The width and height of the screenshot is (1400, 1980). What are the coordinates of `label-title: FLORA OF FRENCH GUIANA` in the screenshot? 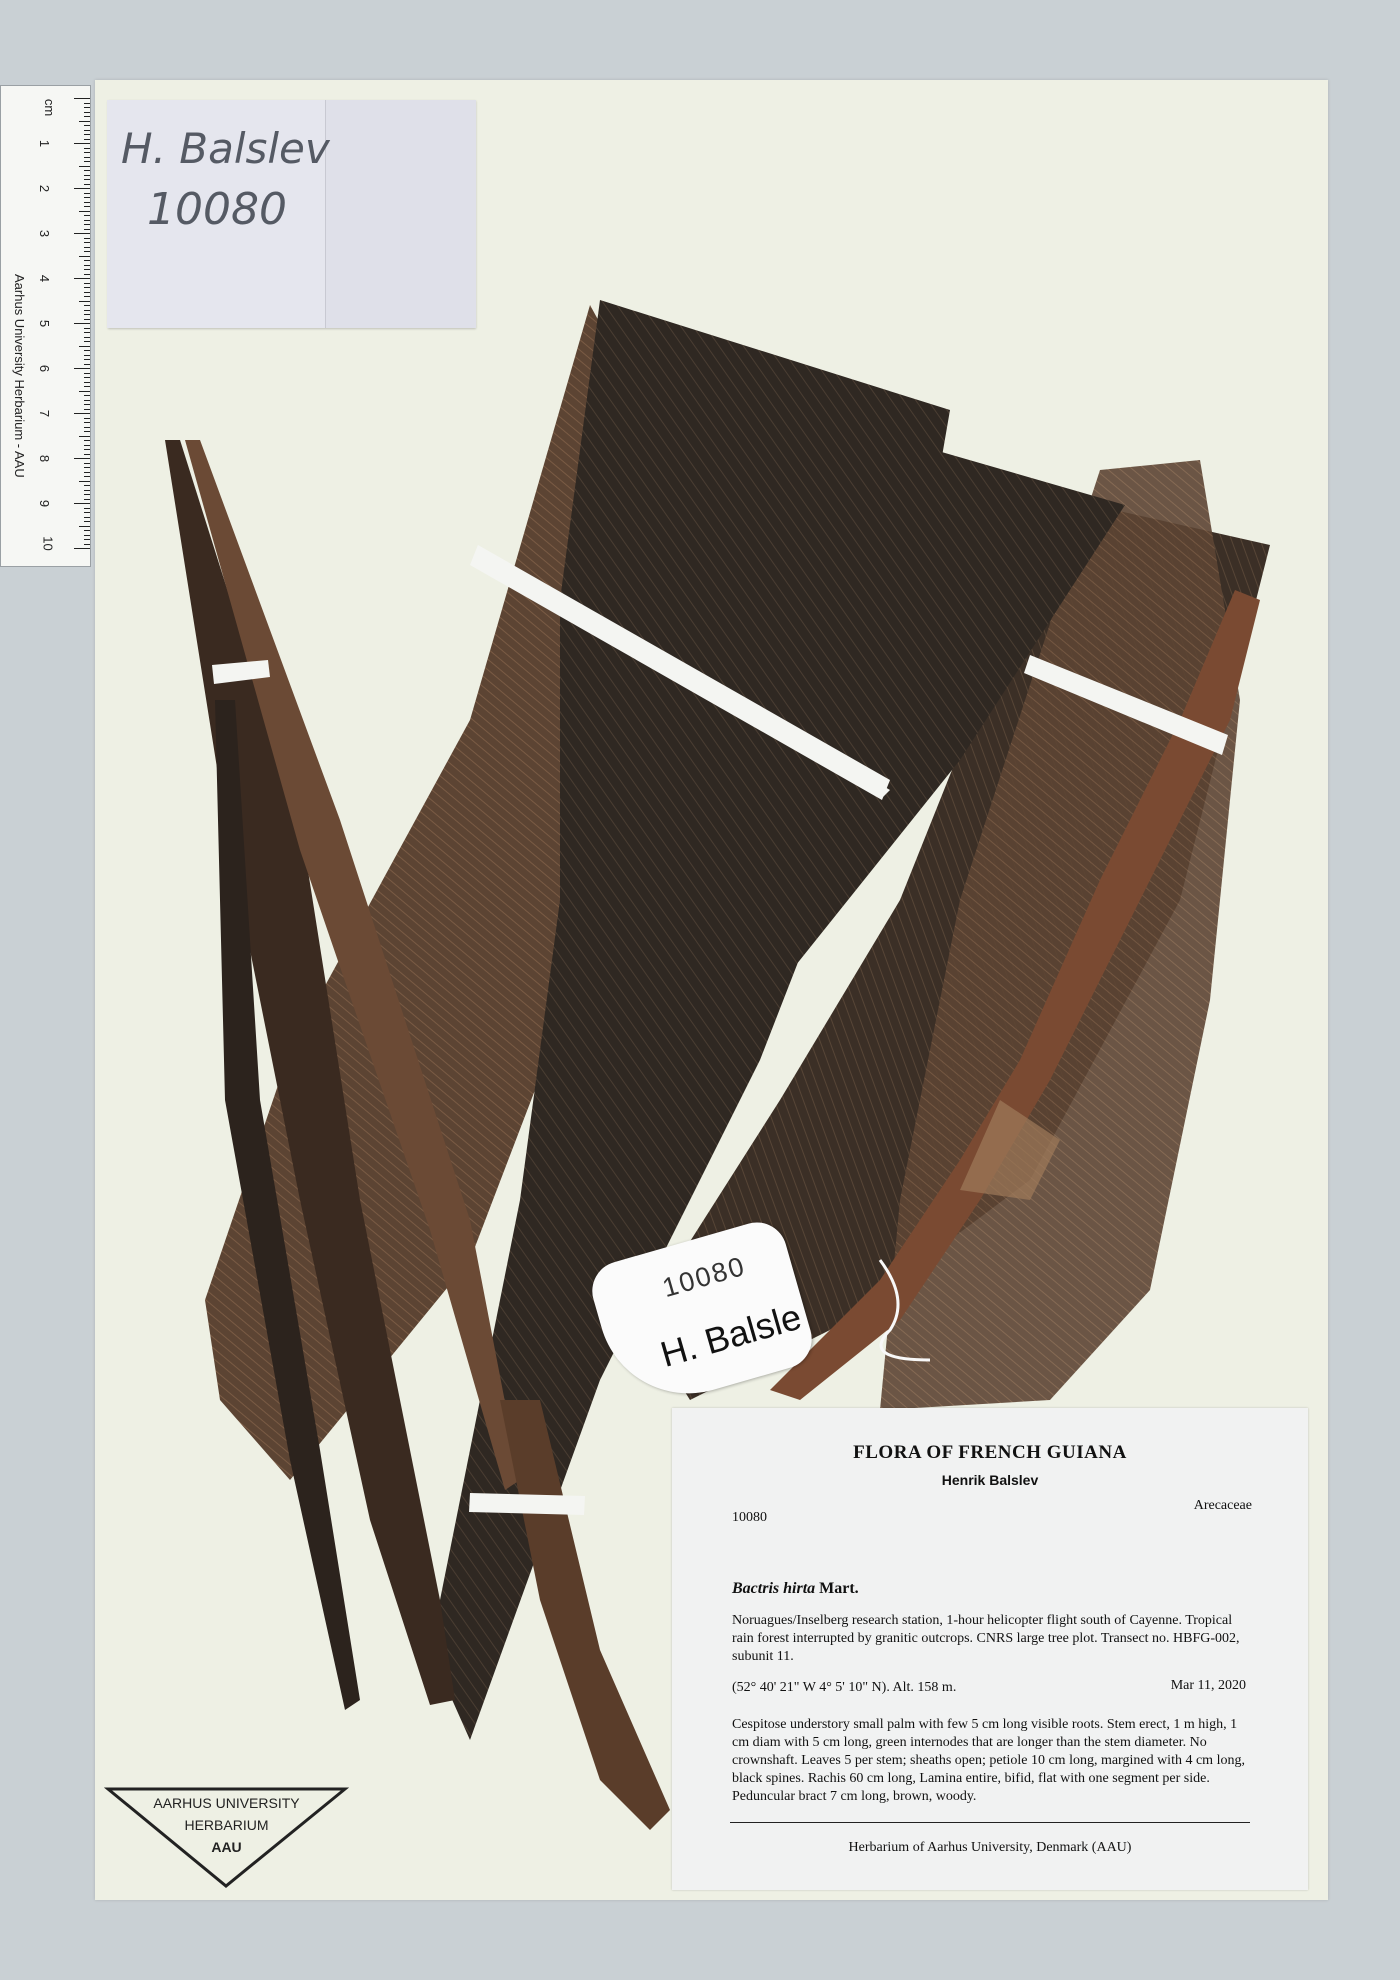 It's located at (990, 1452).